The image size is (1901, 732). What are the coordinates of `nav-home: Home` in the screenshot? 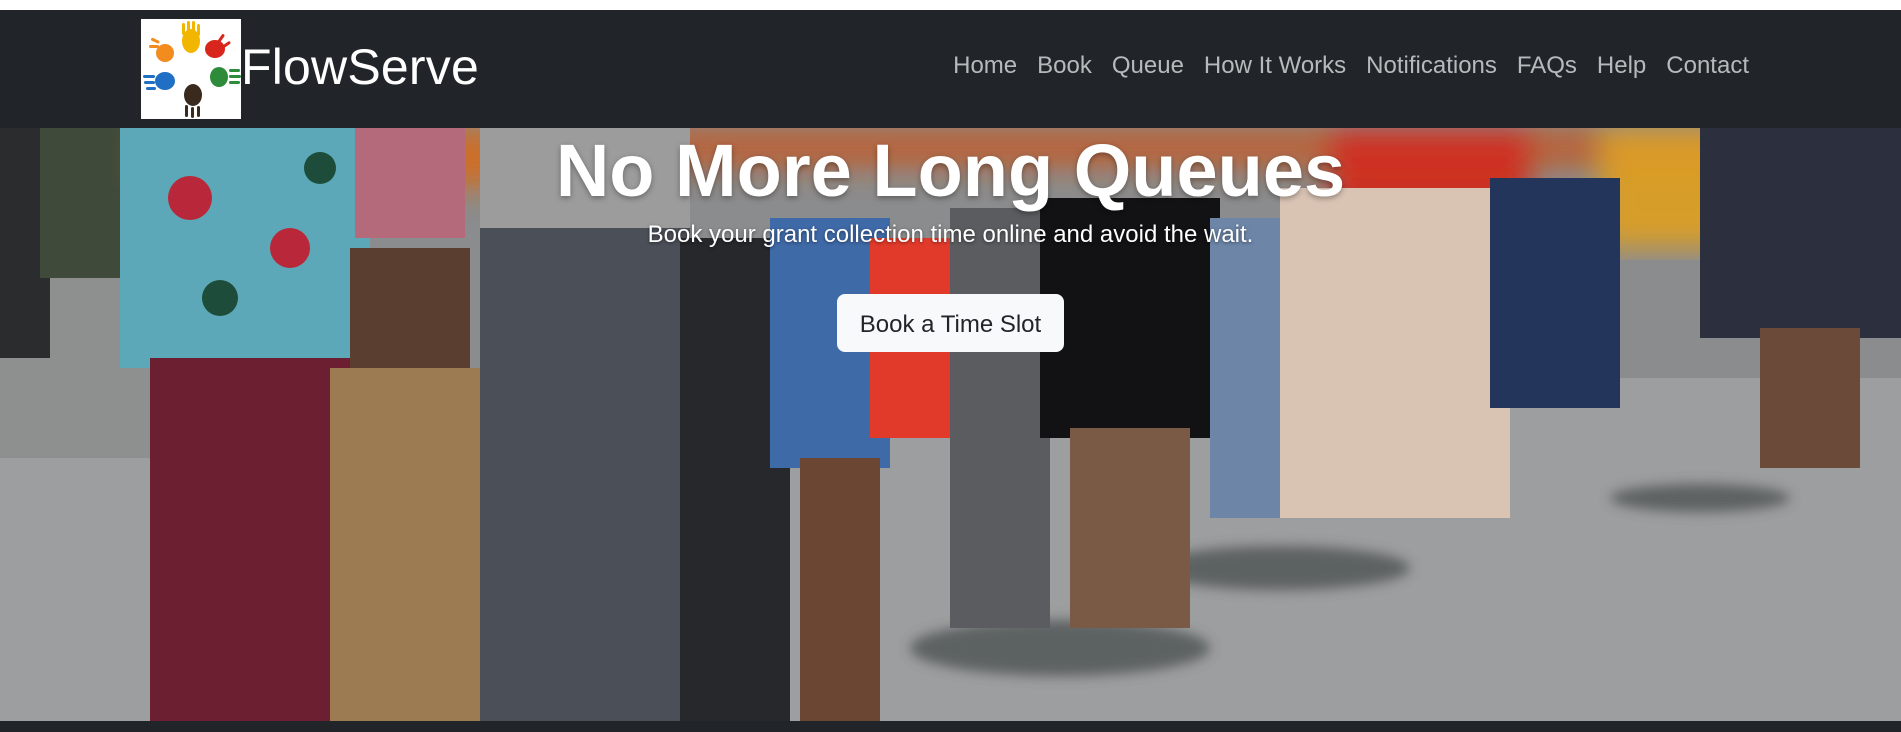 It's located at (985, 66).